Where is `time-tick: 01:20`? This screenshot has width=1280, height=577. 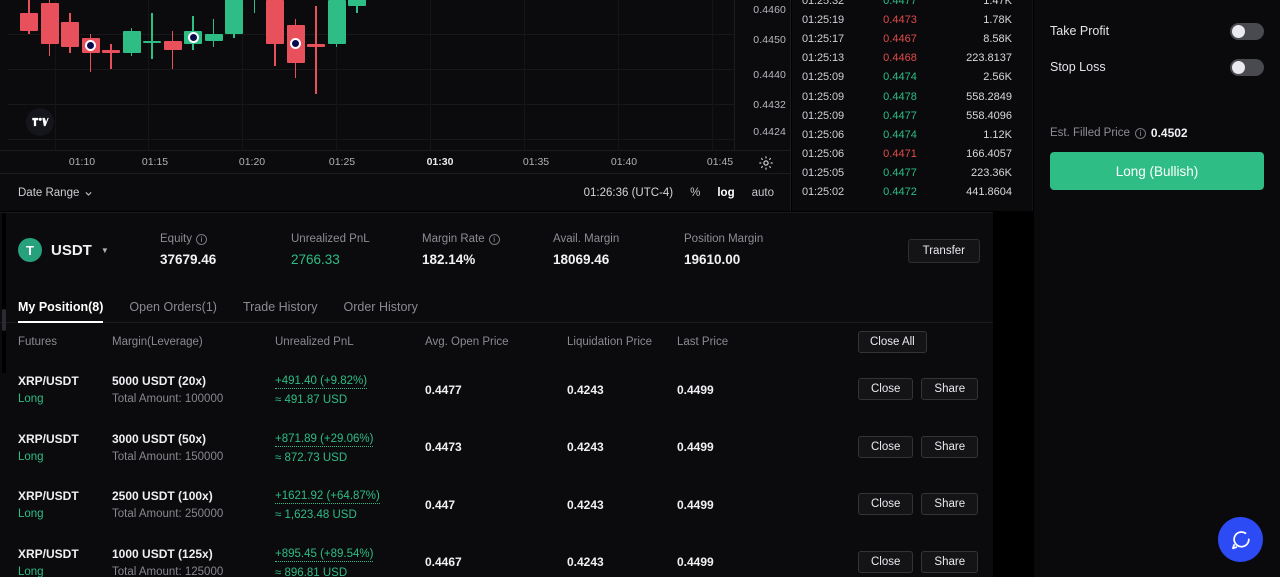
time-tick: 01:20 is located at coordinates (252, 162).